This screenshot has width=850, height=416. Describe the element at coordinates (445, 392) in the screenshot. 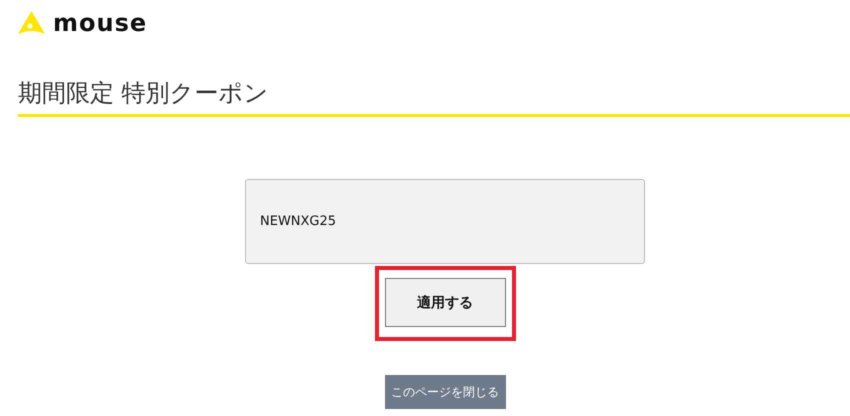

I see `close-page-button: このページを閉じる` at that location.